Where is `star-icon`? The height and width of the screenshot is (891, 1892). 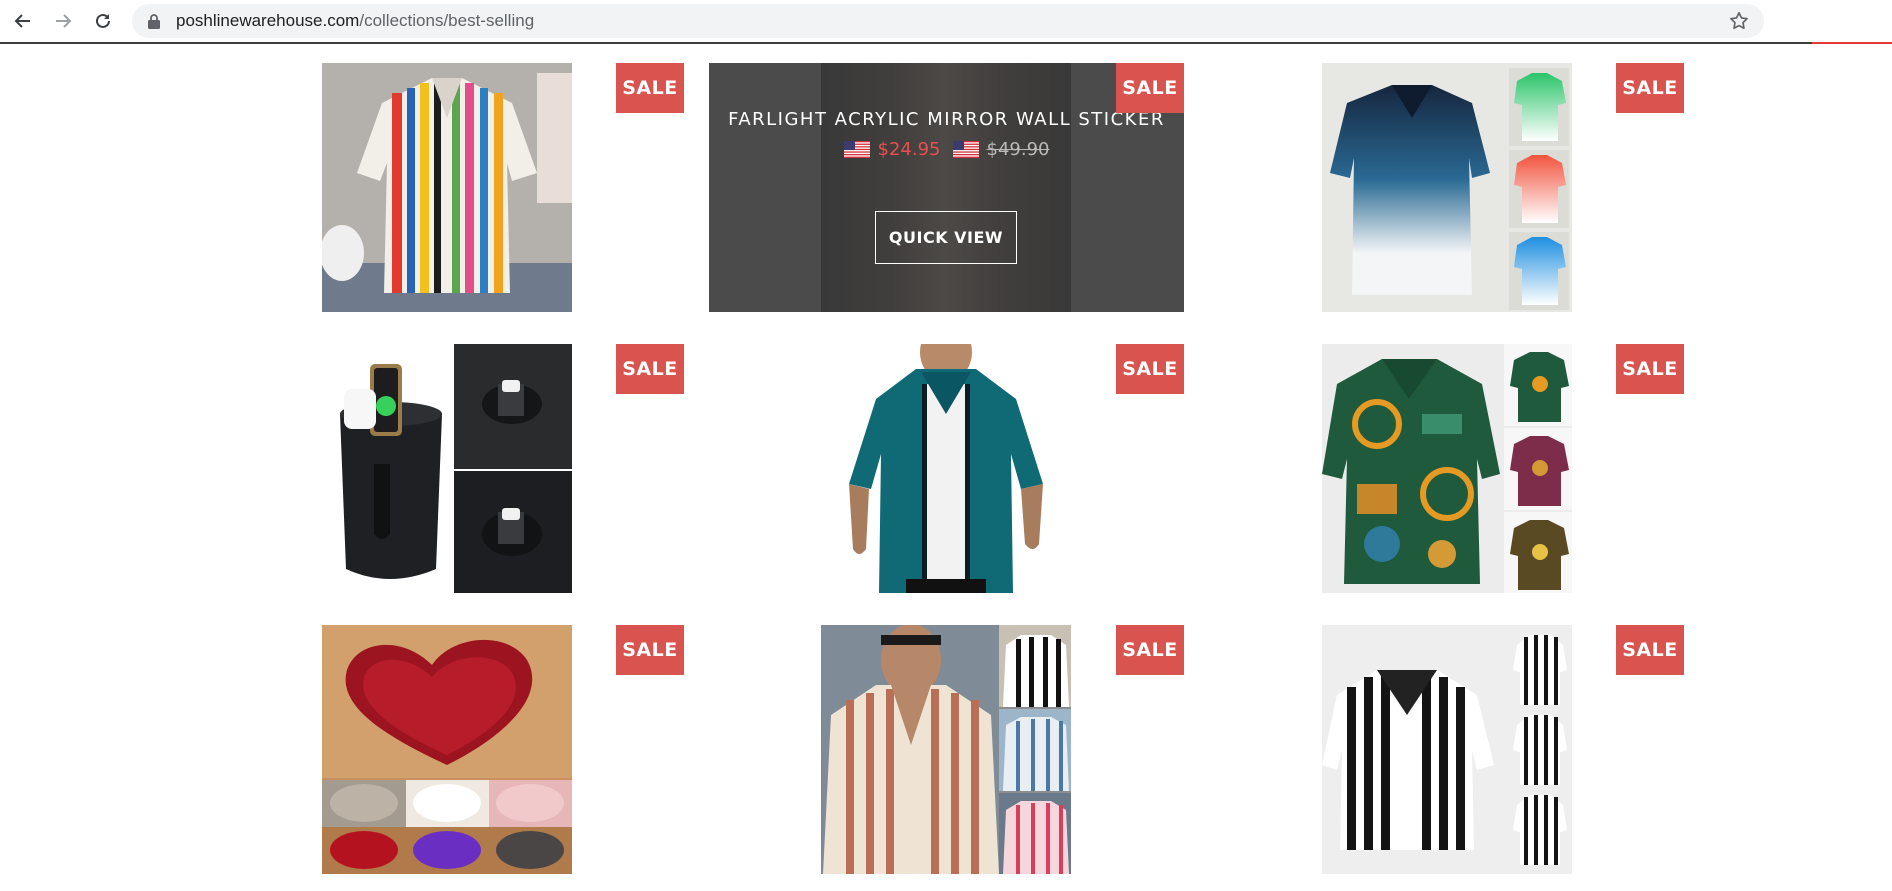 star-icon is located at coordinates (1739, 21).